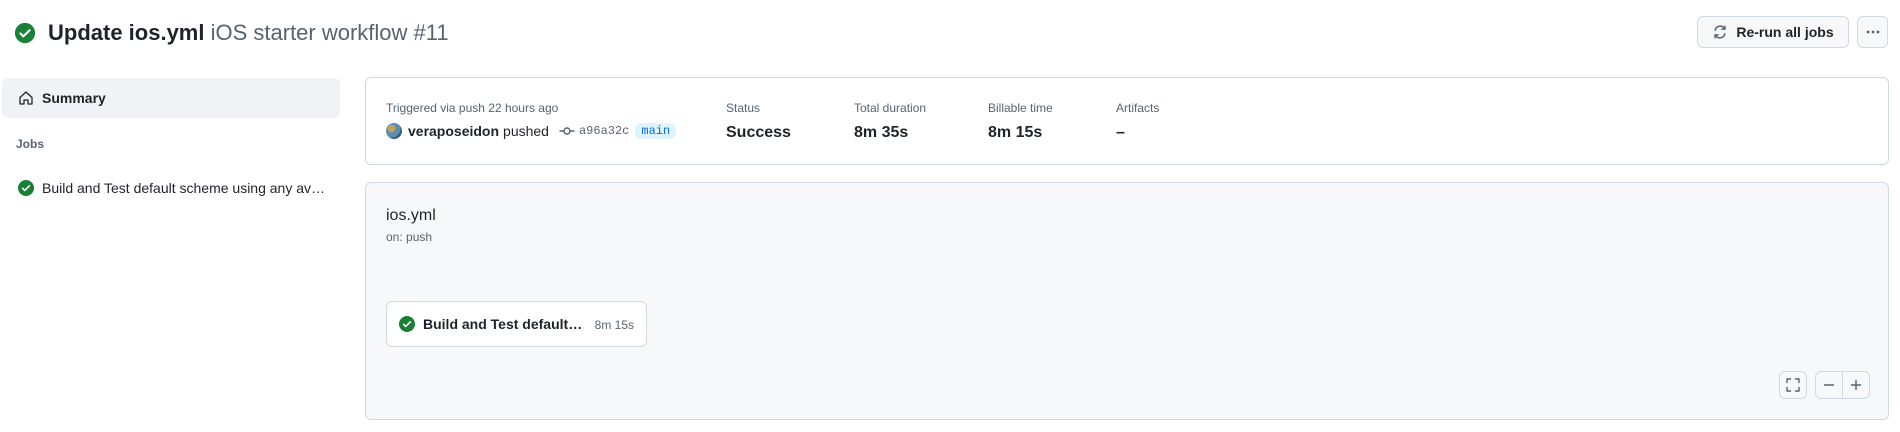 Image resolution: width=1900 pixels, height=432 pixels. I want to click on status-label: Status, so click(743, 108).